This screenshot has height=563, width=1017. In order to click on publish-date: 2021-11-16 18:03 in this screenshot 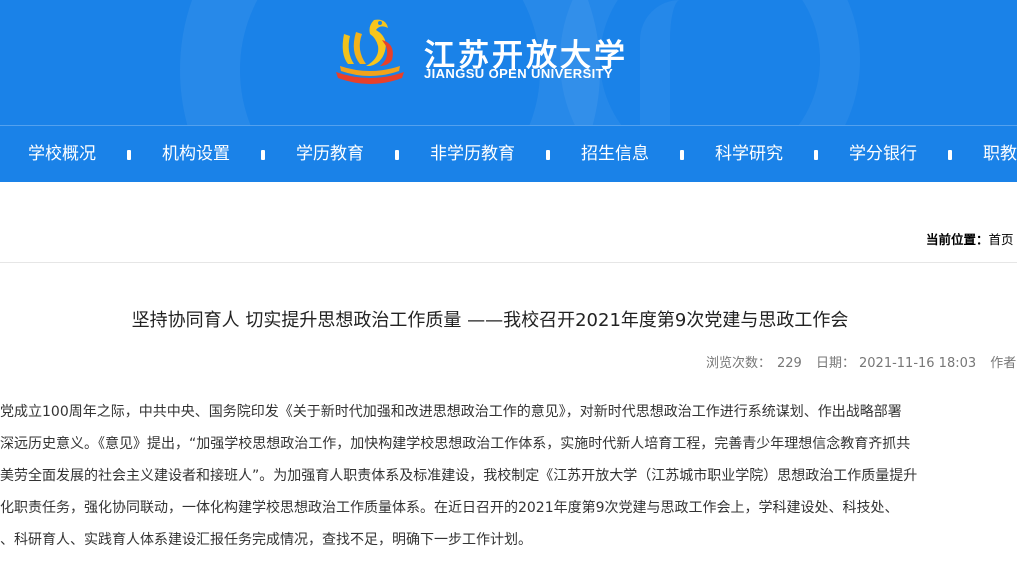, I will do `click(918, 363)`.